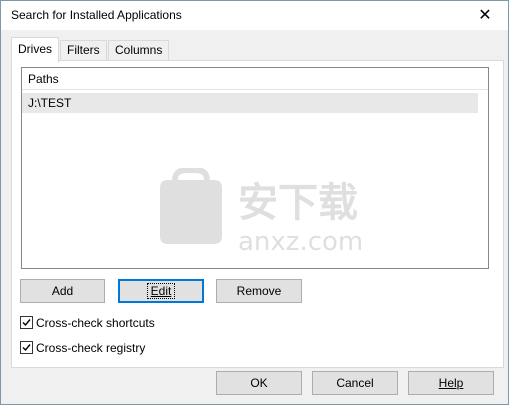 This screenshot has height=405, width=509. What do you see at coordinates (83, 51) in the screenshot?
I see `tab-filters: Filters` at bounding box center [83, 51].